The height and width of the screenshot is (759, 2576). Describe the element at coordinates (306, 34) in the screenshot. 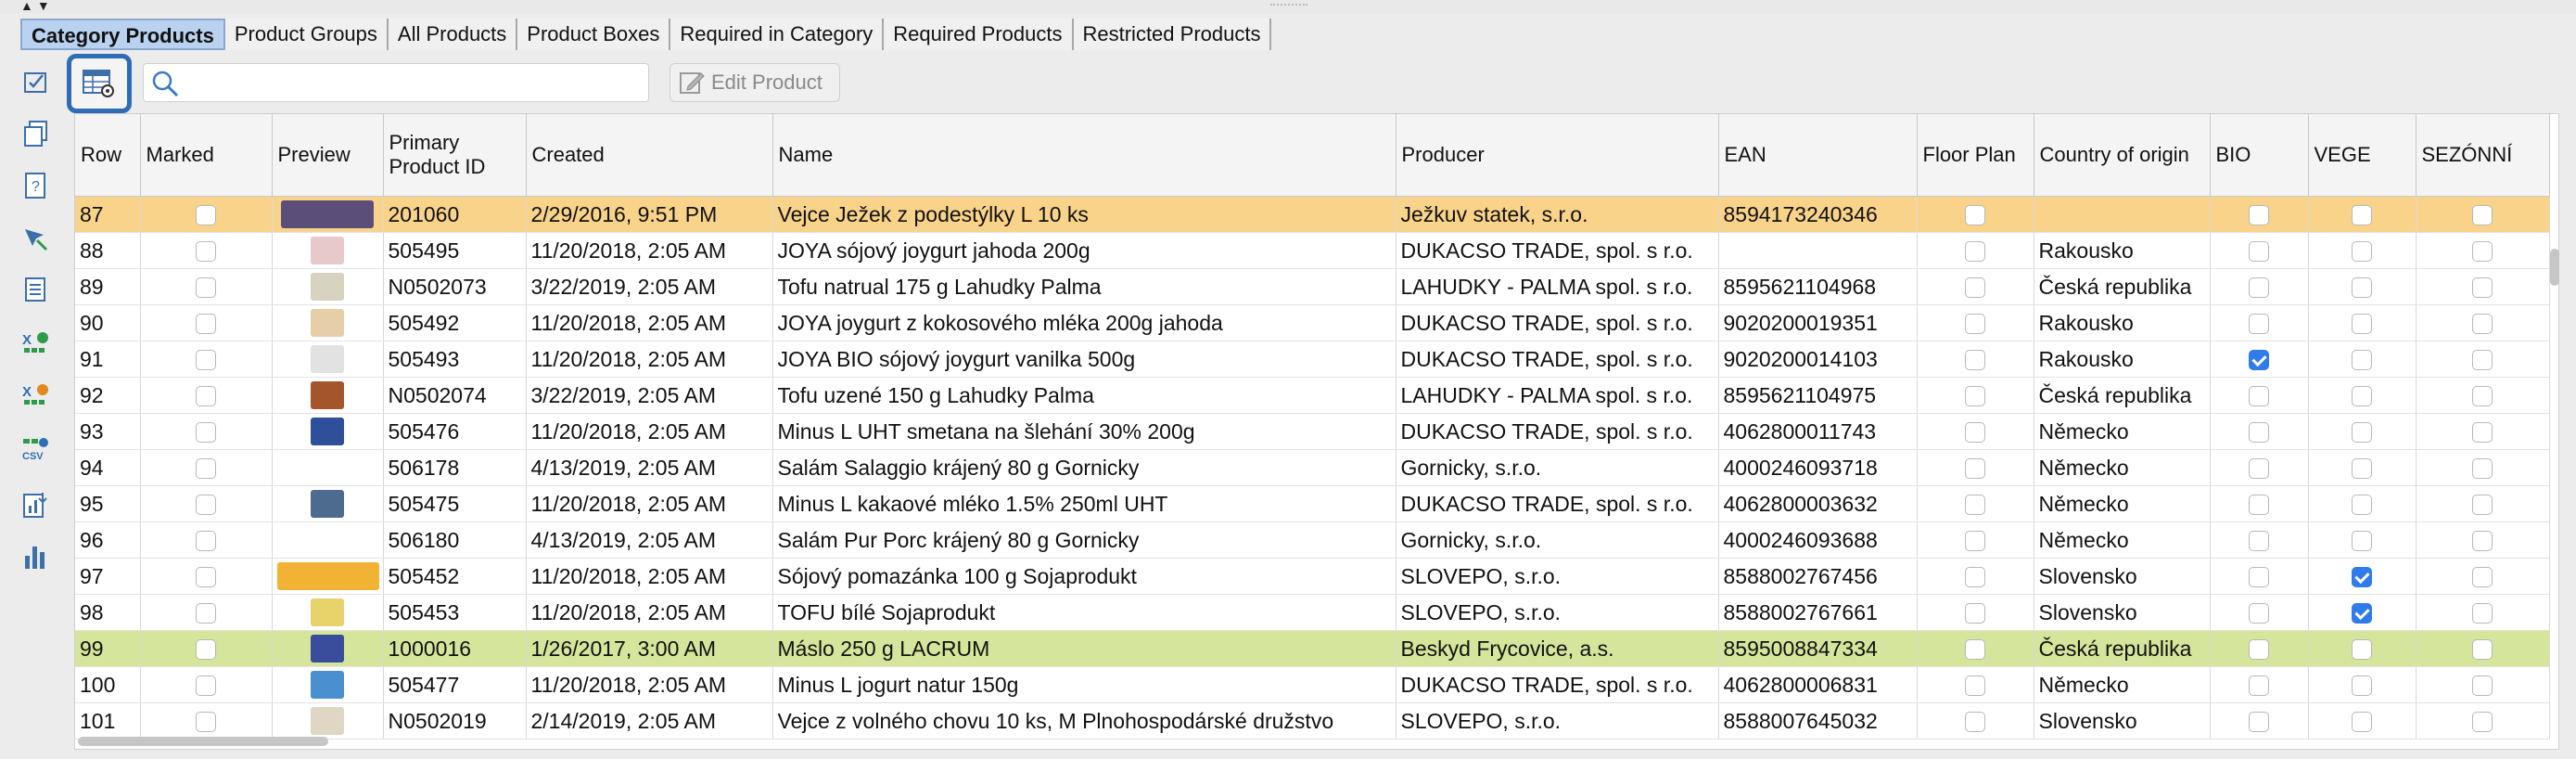

I see `tab-product-groups: Product Groups` at that location.